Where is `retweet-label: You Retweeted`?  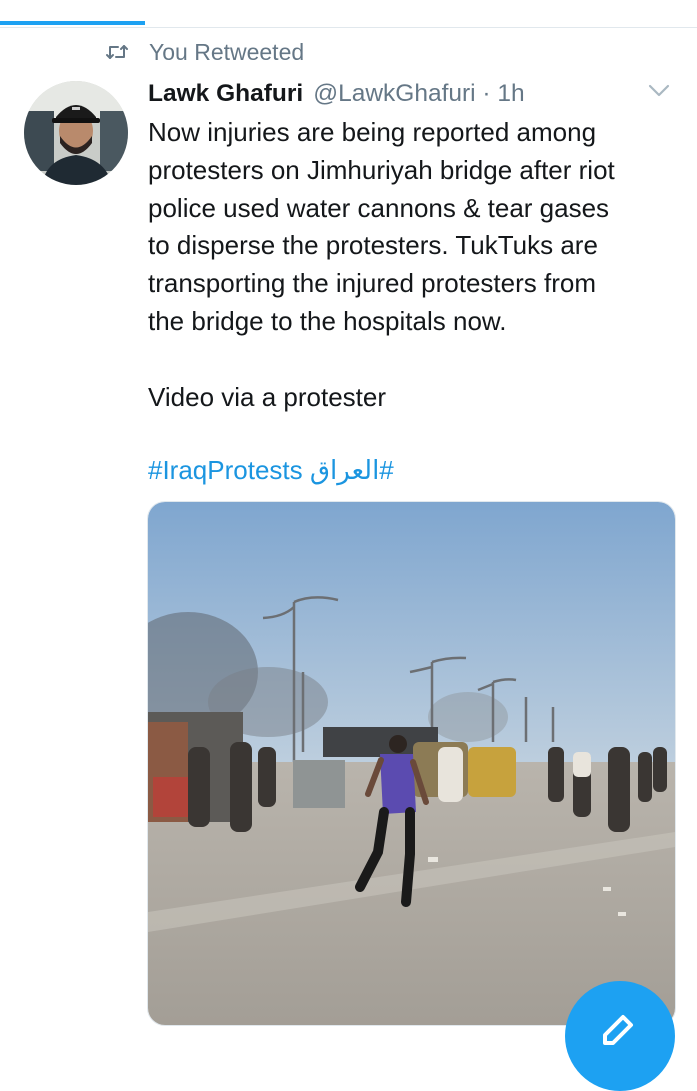 retweet-label: You Retweeted is located at coordinates (227, 51).